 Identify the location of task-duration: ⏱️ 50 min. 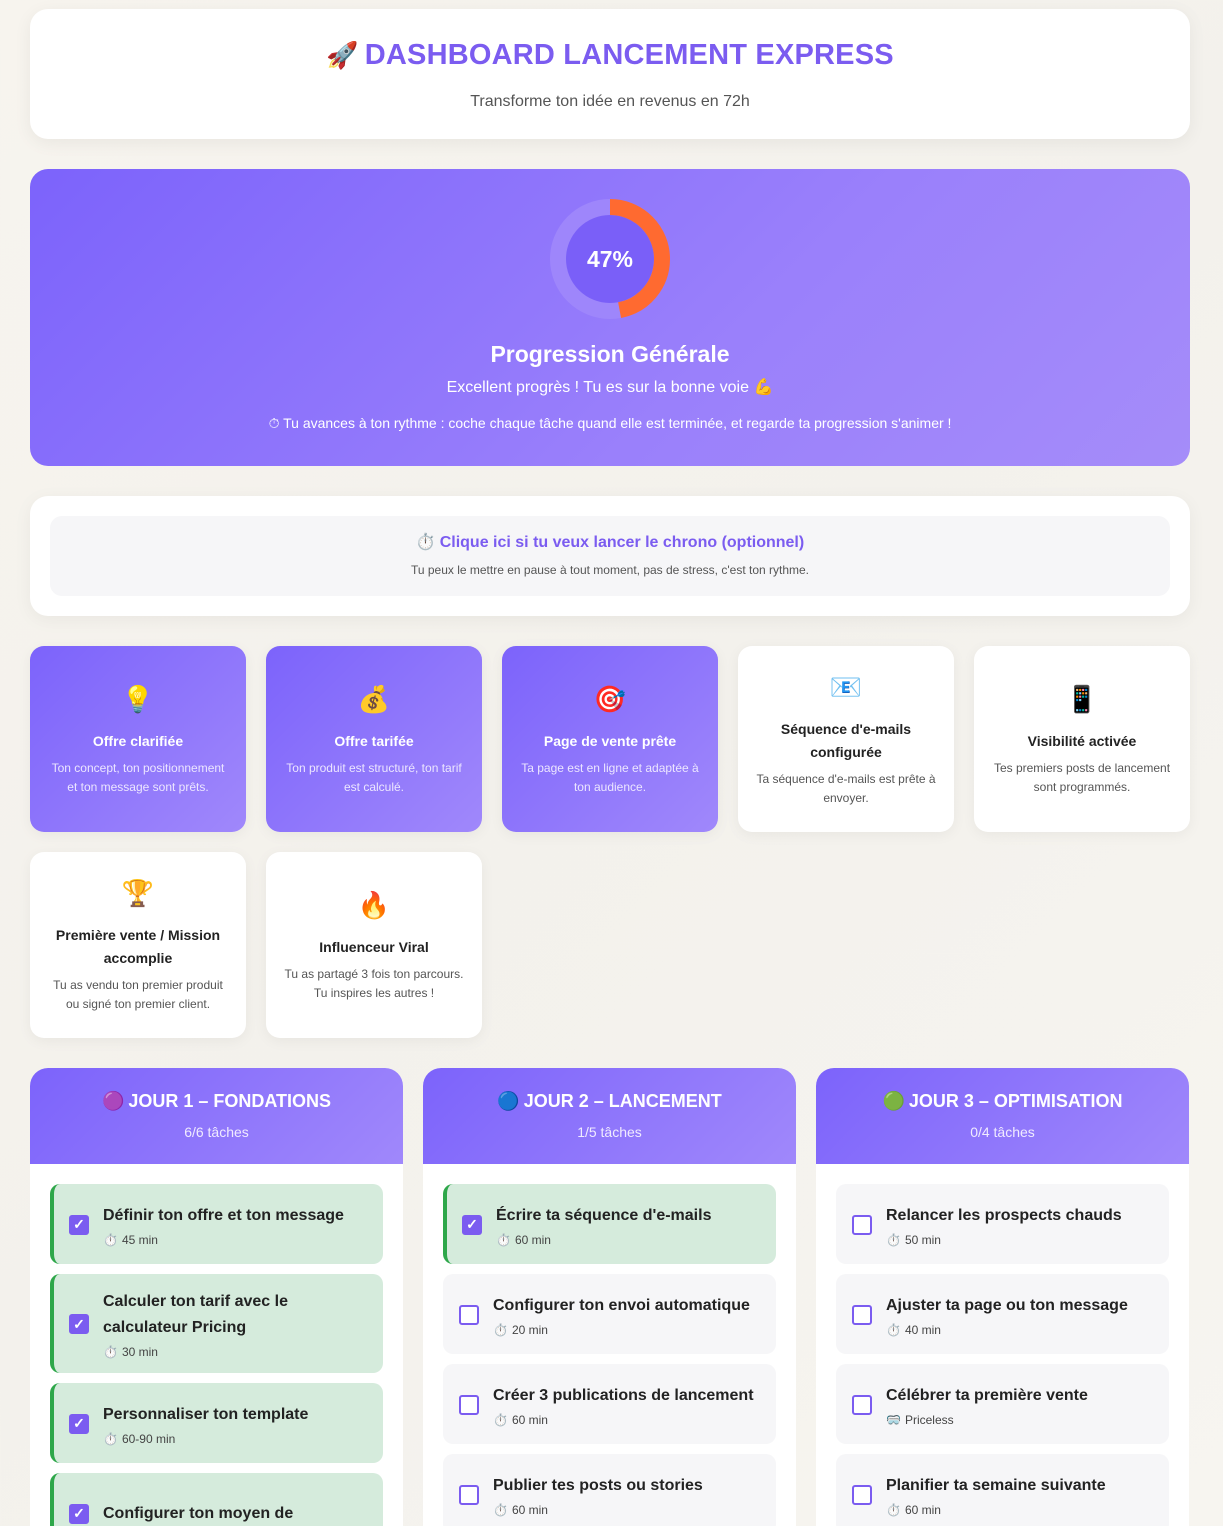
(1004, 1240).